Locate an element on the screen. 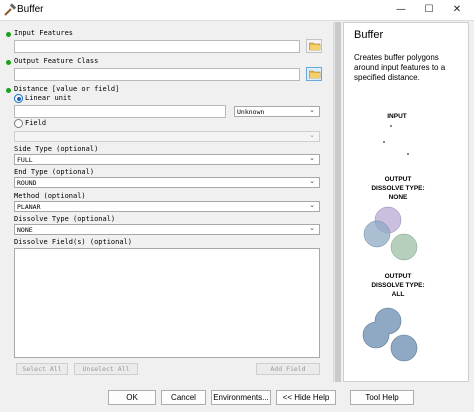  end-type-value: ROUND is located at coordinates (27, 183).